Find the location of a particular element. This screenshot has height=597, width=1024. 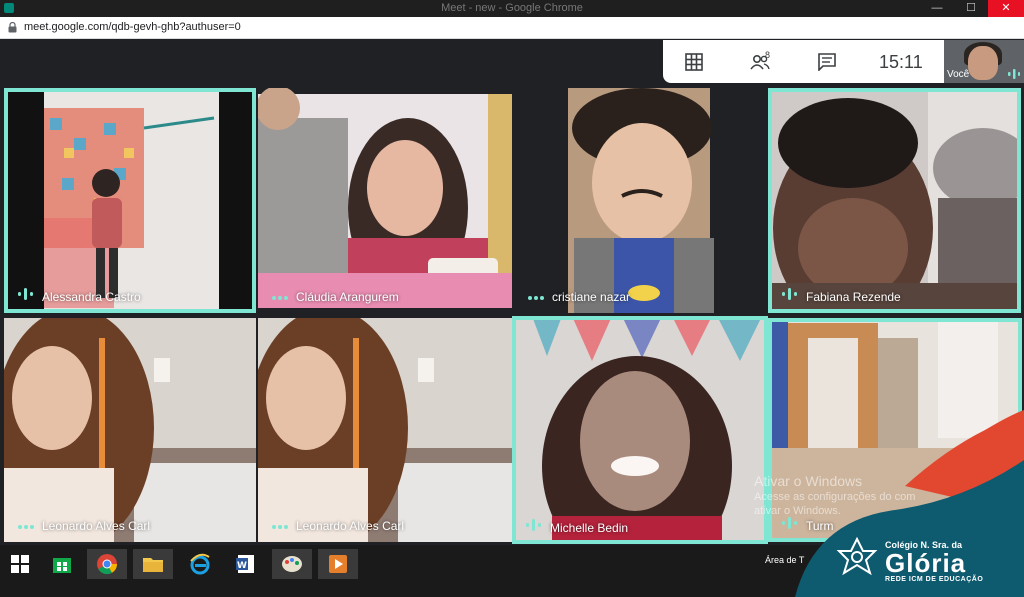

self-view-tile: Você is located at coordinates (984, 61).